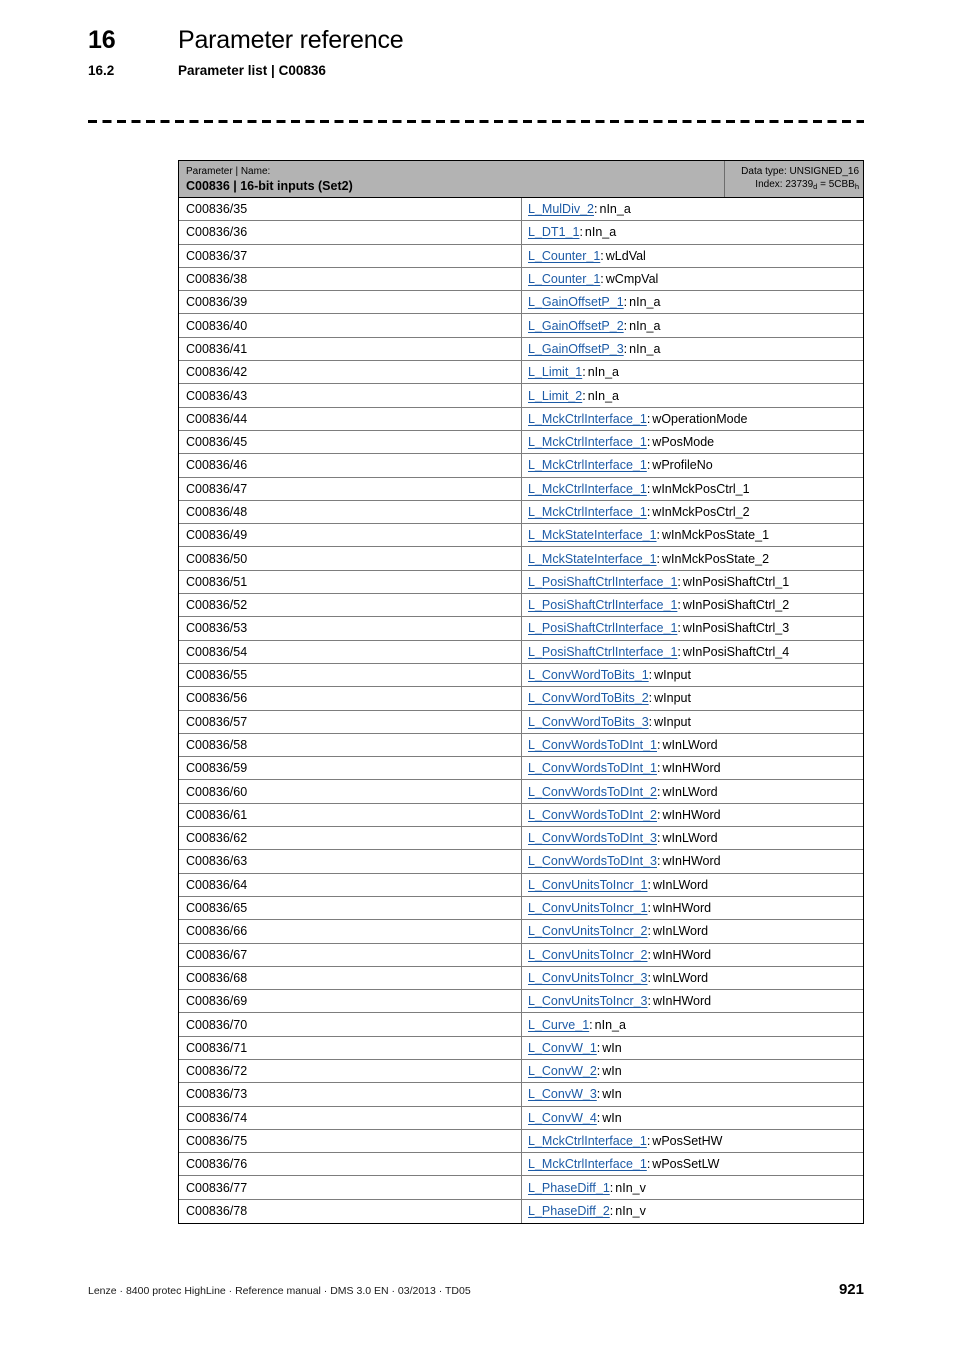 This screenshot has height=1350, width=954. What do you see at coordinates (576, 302) in the screenshot?
I see `function-block-link: L_GainOffsetP_1` at bounding box center [576, 302].